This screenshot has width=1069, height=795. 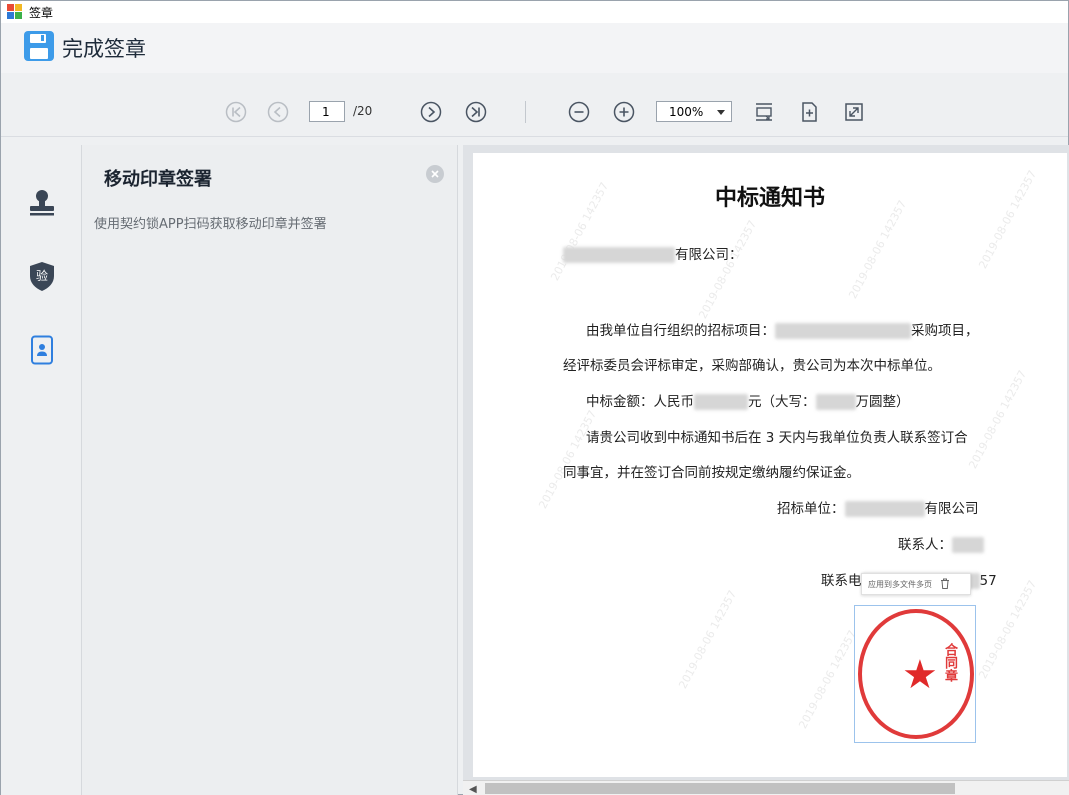 What do you see at coordinates (473, 789) in the screenshot?
I see `scroll-left-icon: ◀` at bounding box center [473, 789].